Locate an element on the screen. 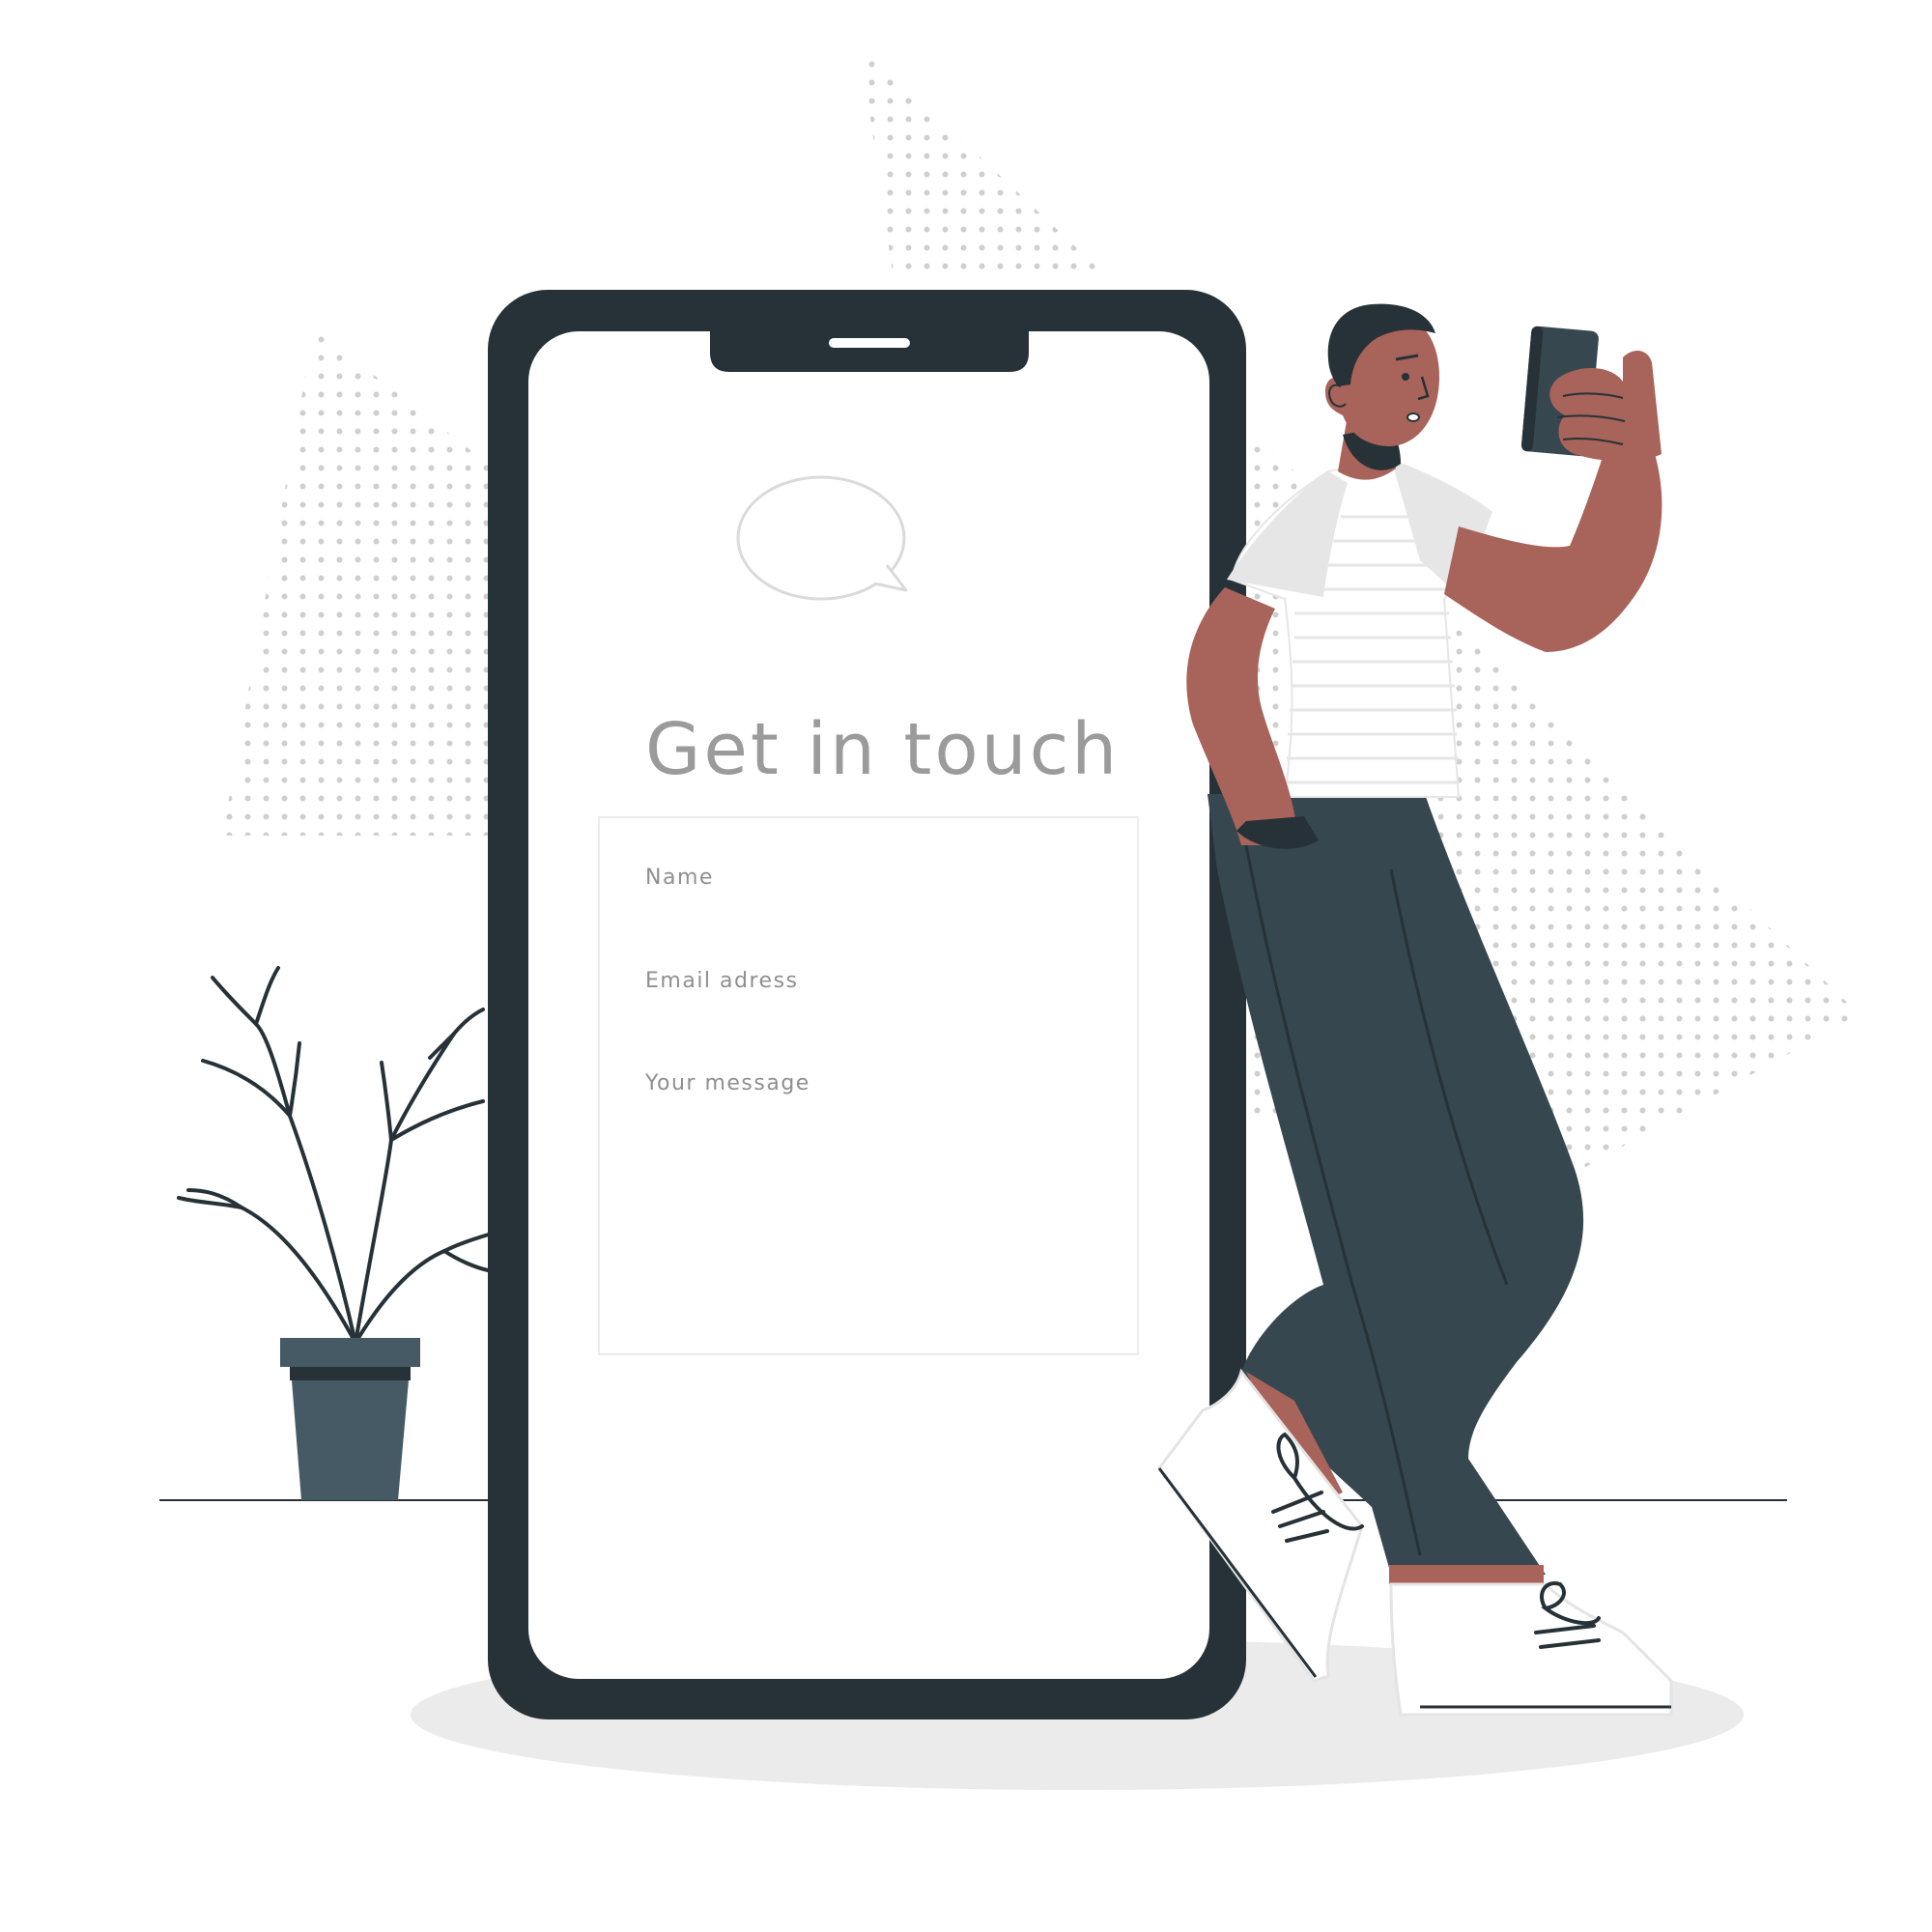 The height and width of the screenshot is (1932, 1932). phone-notch is located at coordinates (869, 351).